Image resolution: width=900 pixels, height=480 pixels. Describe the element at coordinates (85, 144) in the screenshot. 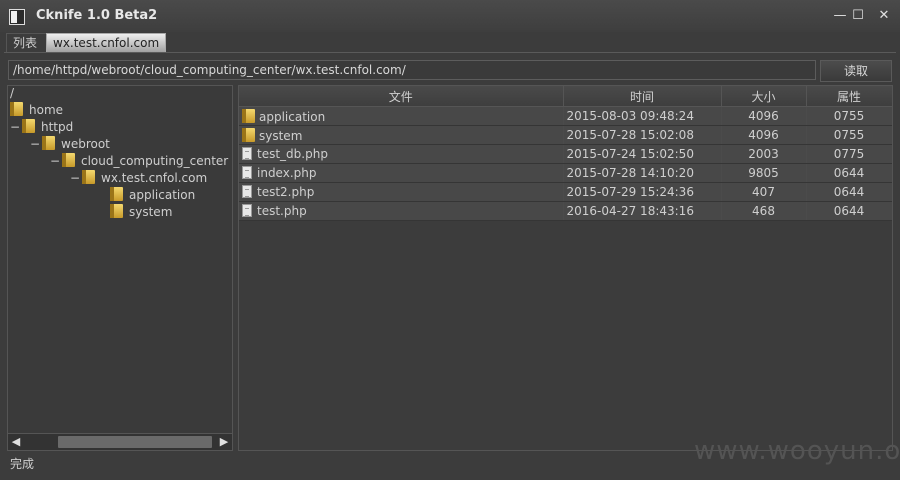

I see `tree-node-label: webroot` at that location.